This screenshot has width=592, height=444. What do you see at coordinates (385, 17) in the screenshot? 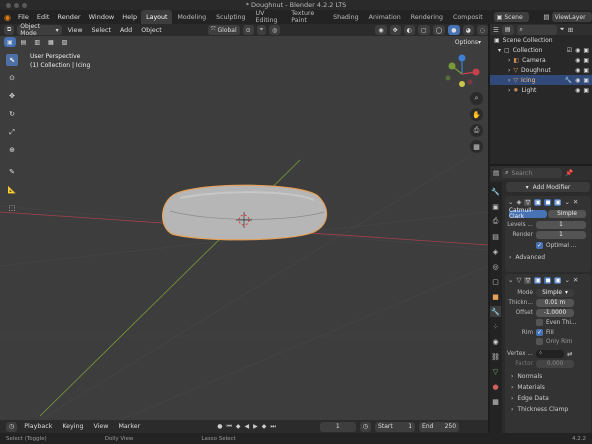
I see `workspace-tab-animation: Animation` at bounding box center [385, 17].